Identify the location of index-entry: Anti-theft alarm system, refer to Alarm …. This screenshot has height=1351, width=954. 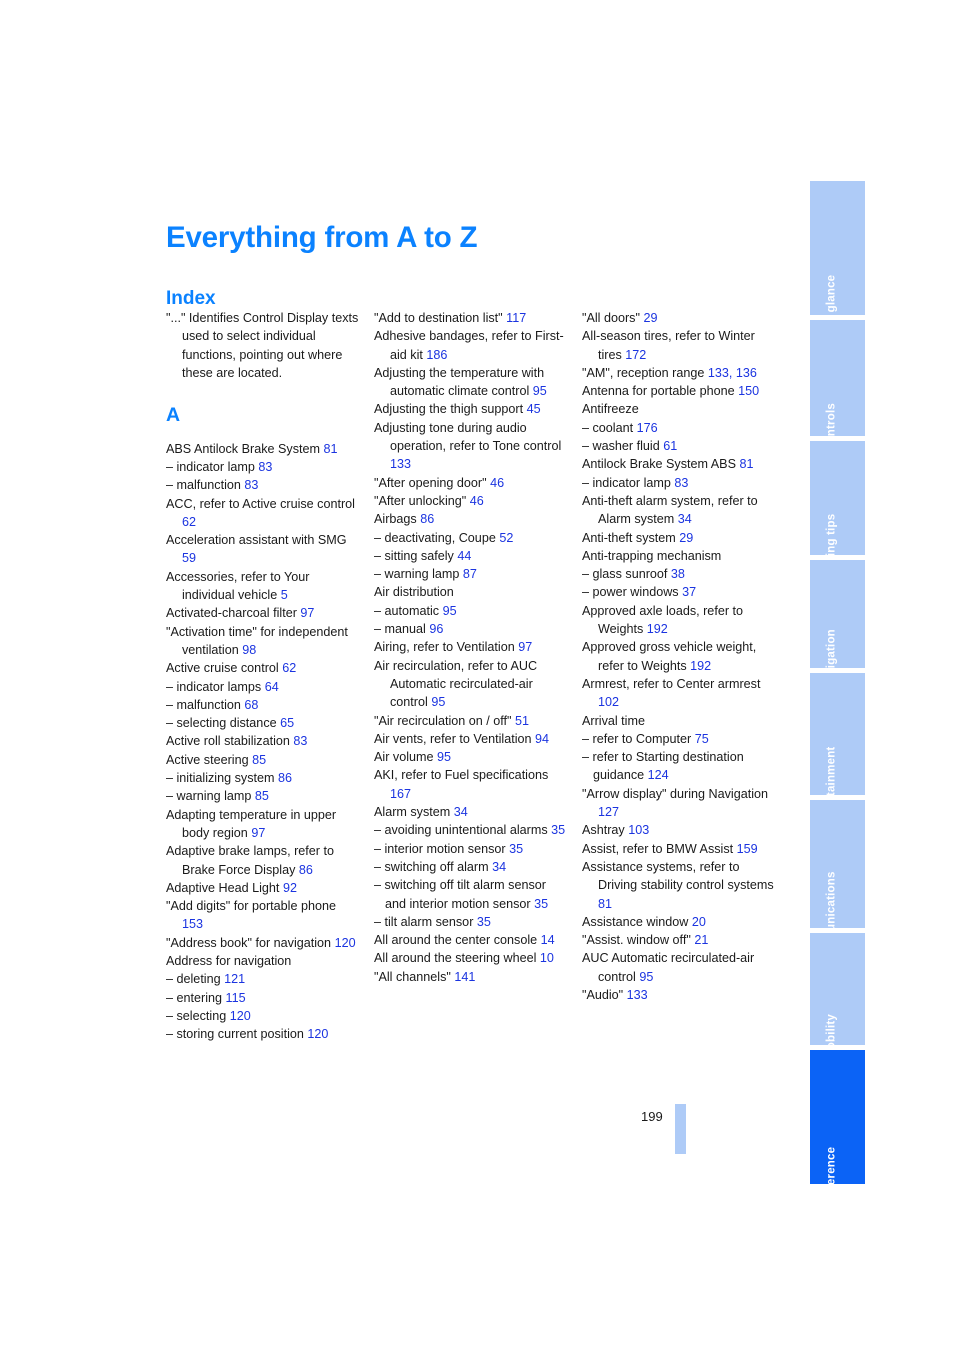
(679, 510).